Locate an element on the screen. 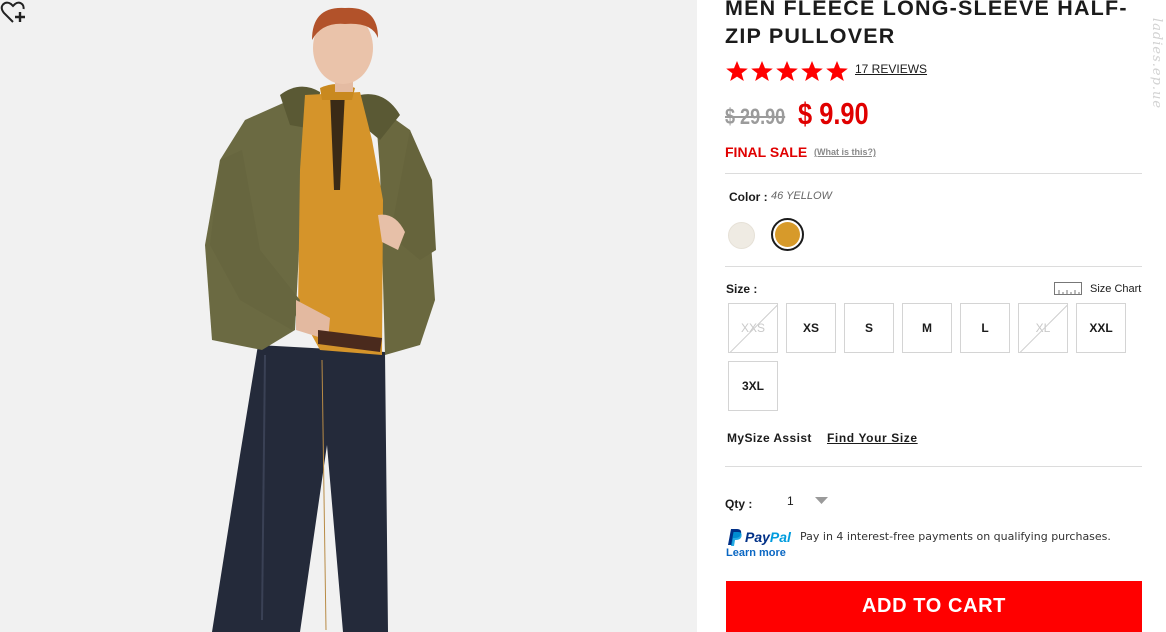 Image resolution: width=1166 pixels, height=632 pixels. size-option-label: L is located at coordinates (985, 328).